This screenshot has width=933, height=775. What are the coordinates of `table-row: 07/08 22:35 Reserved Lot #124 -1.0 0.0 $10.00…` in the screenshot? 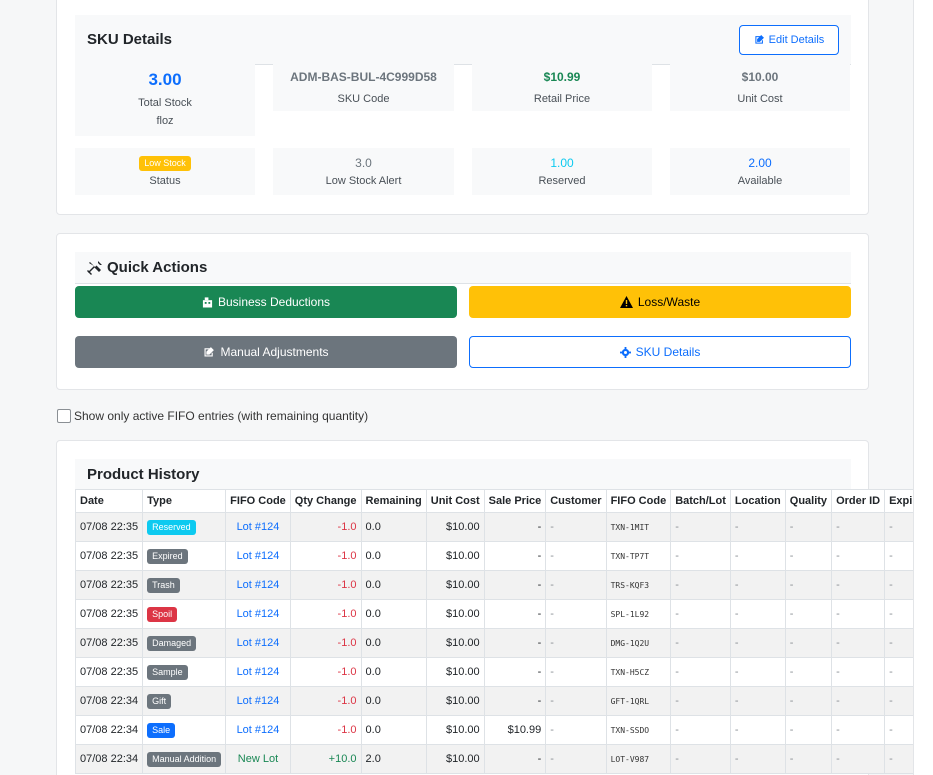 It's located at (503, 527).